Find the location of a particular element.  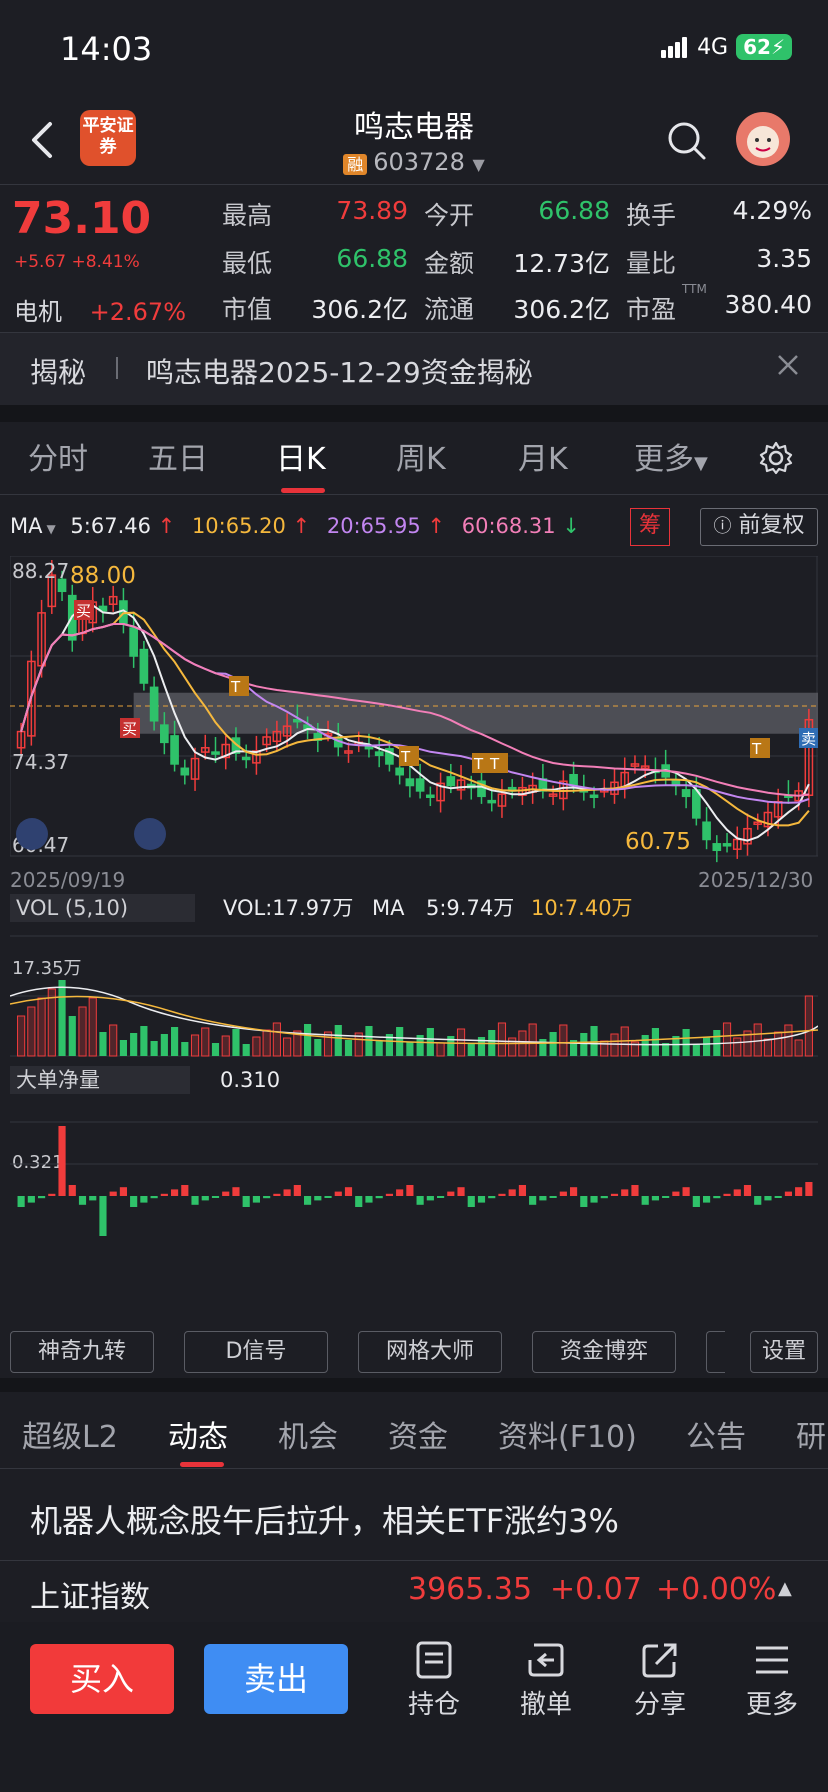

index-ticker: 上证指数 3965.35 +0.07 +0.00% ▲ is located at coordinates (414, 1592).